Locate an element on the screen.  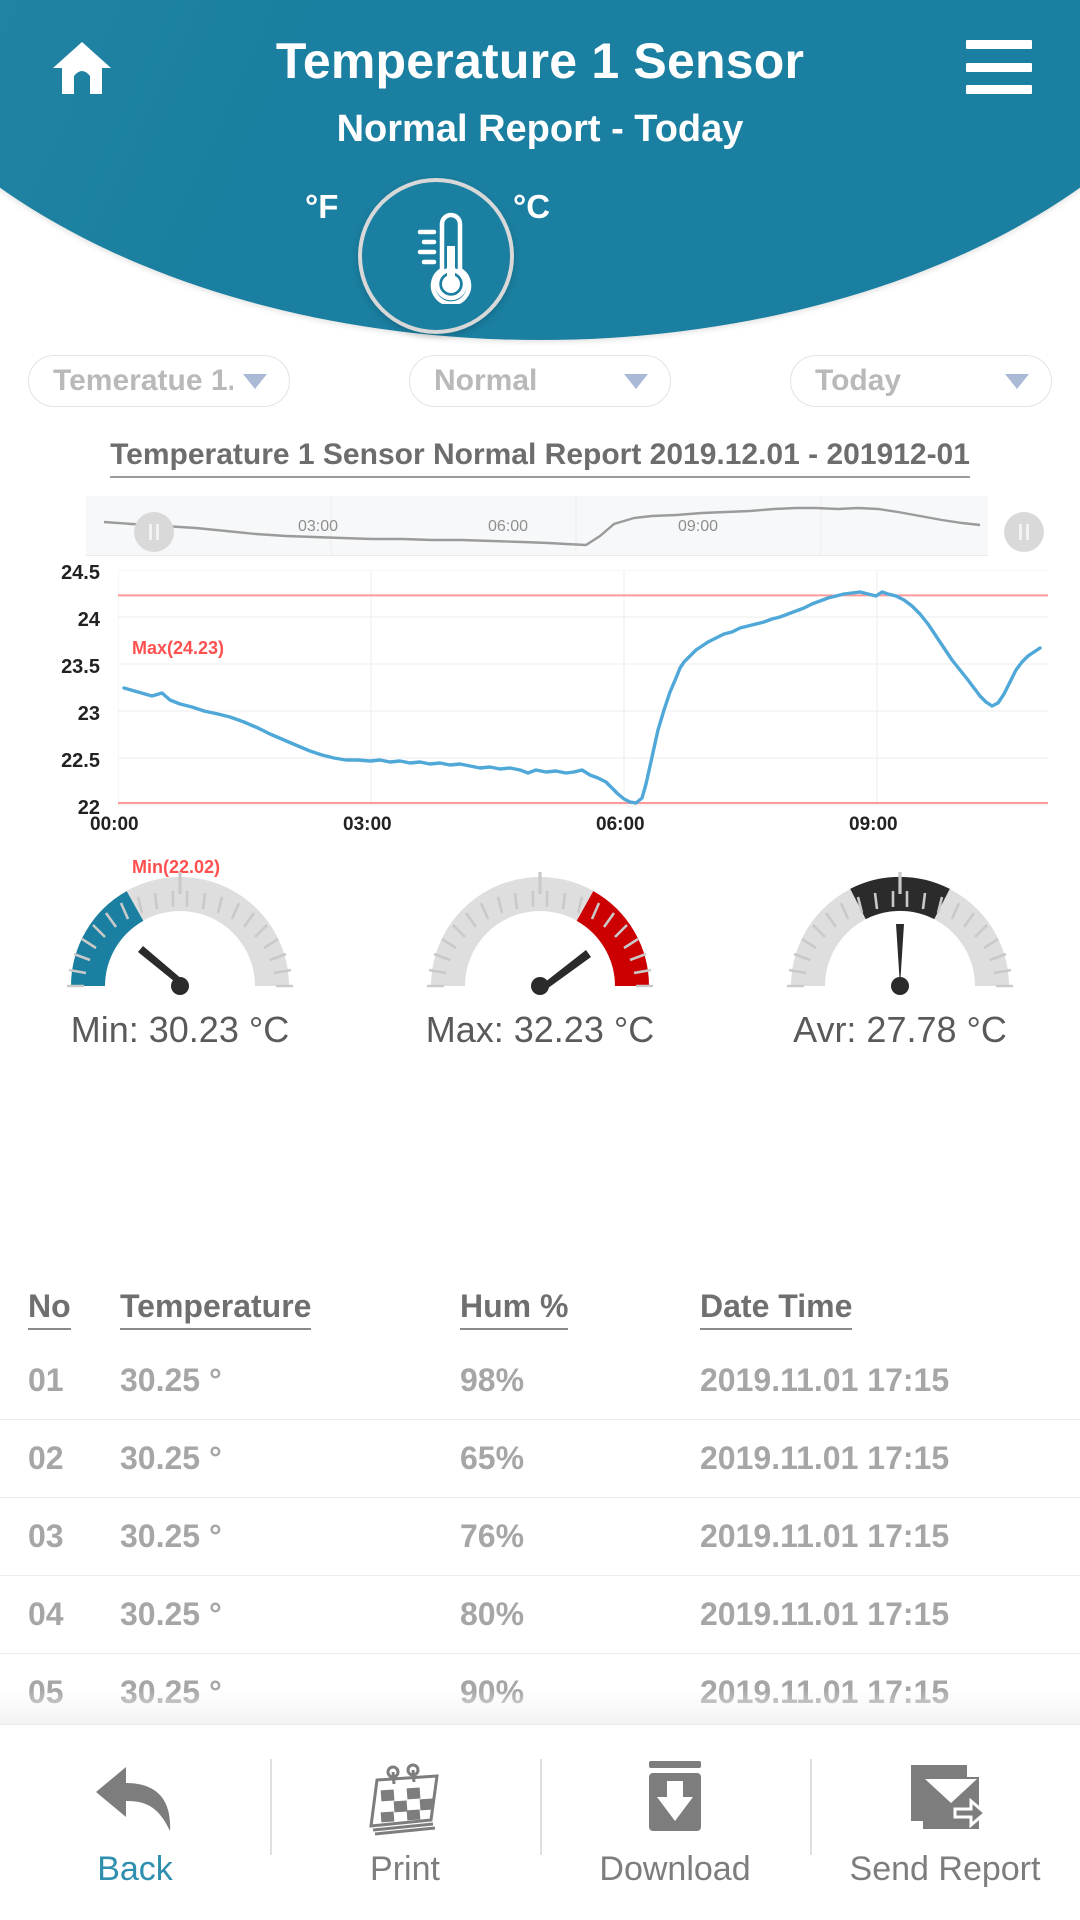
chart-range-navigator: 03:00 06:00 09:00 is located at coordinates (565, 526).